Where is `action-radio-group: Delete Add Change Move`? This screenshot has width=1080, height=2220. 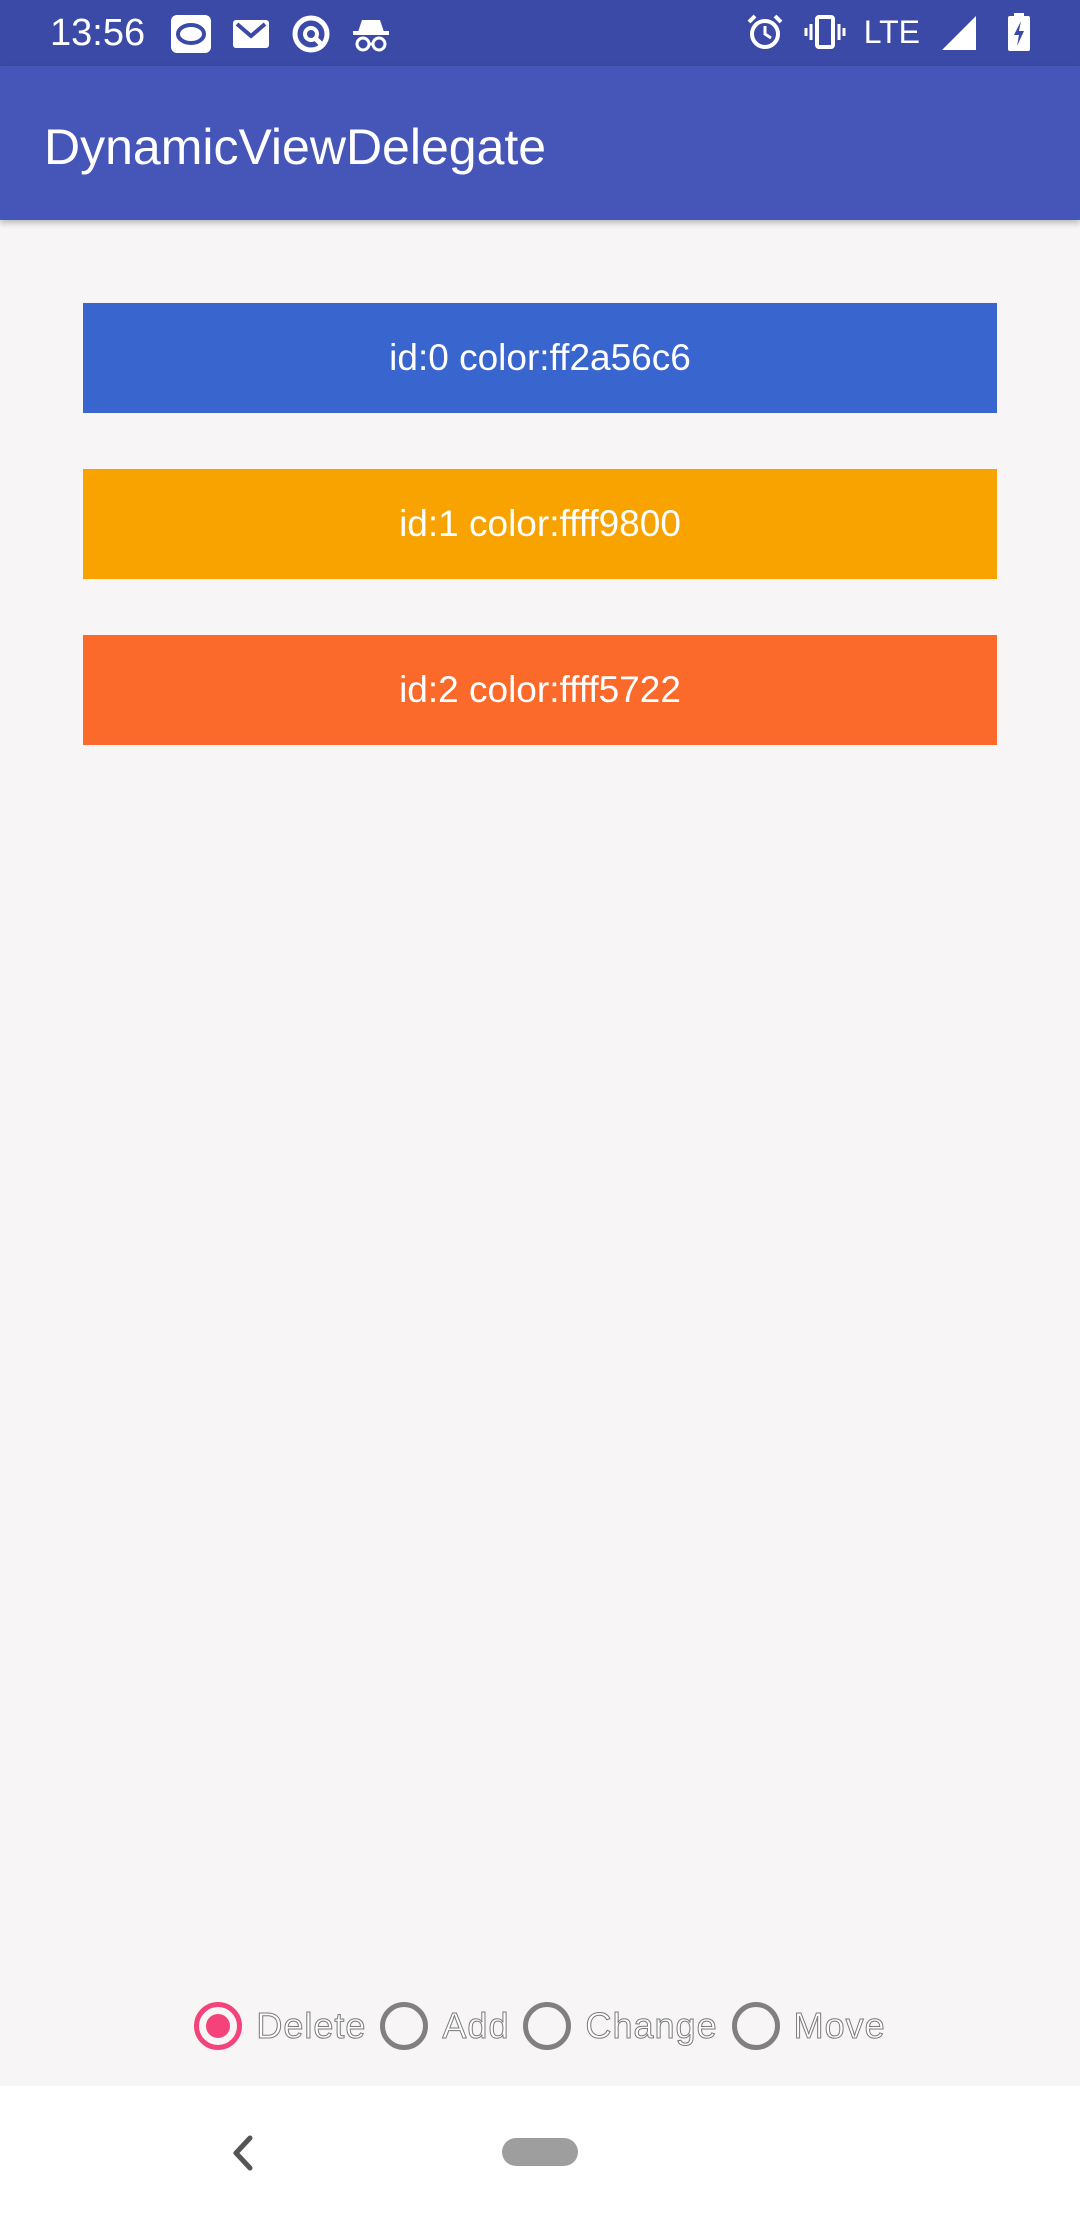 action-radio-group: Delete Add Change Move is located at coordinates (540, 2026).